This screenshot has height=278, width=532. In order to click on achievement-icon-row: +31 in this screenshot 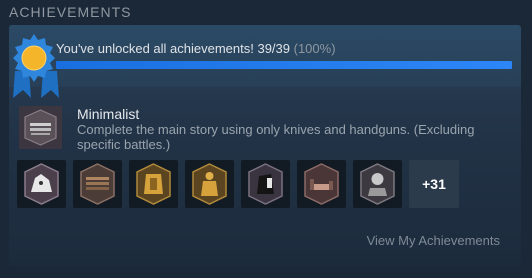, I will do `click(238, 184)`.